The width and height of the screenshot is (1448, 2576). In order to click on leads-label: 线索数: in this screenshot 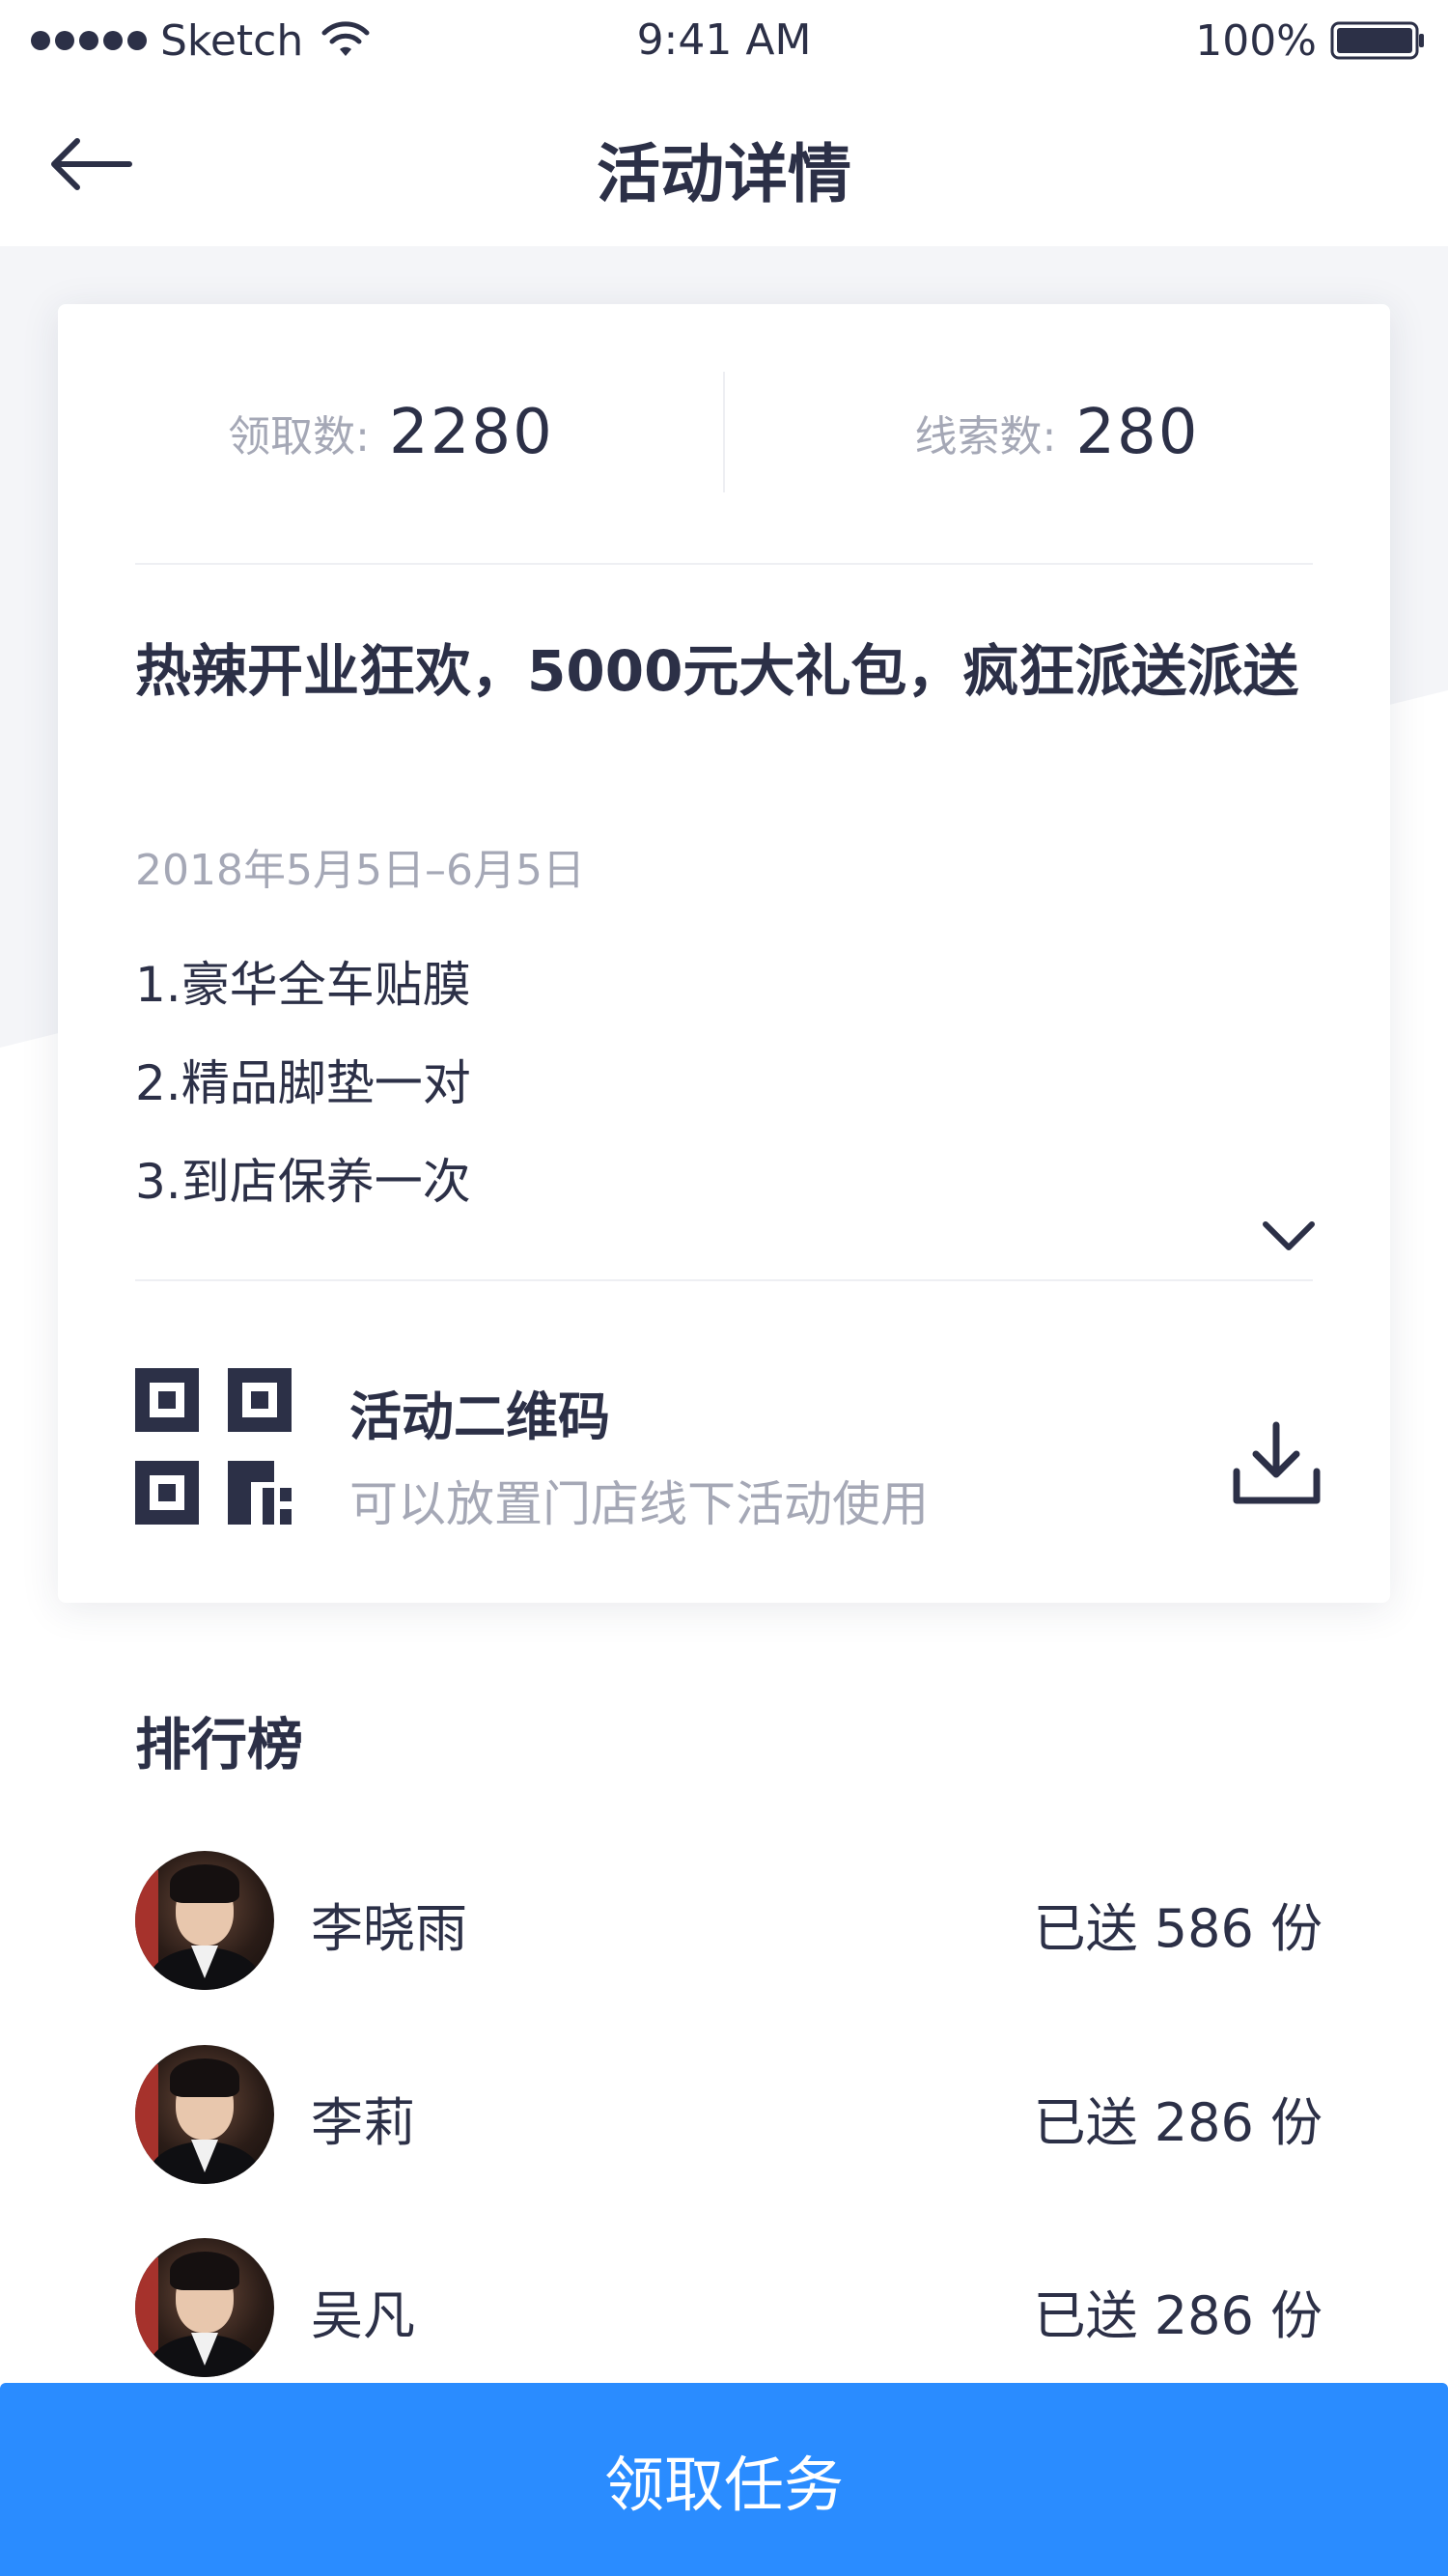, I will do `click(986, 437)`.